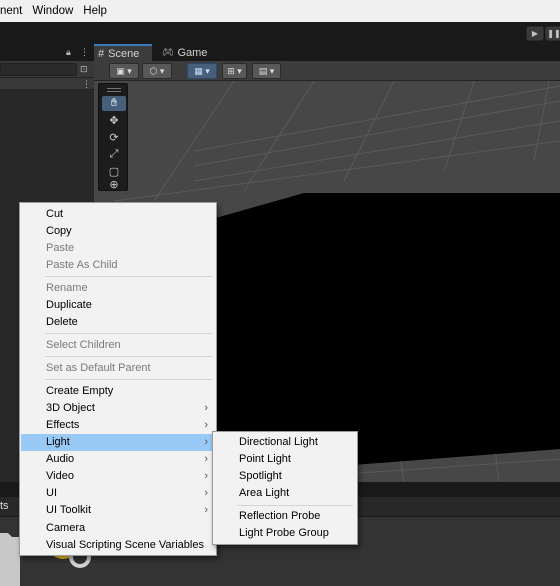 This screenshot has height=586, width=560. What do you see at coordinates (157, 71) in the screenshot?
I see `shading-dropdown: ⬡ ▾` at bounding box center [157, 71].